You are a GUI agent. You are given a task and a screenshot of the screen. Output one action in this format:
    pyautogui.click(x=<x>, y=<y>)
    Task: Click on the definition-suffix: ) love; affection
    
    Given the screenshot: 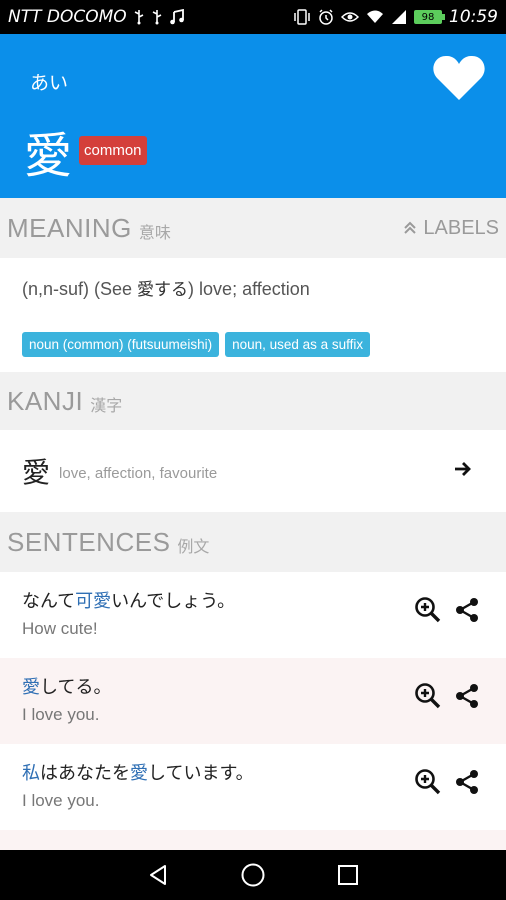 What is the action you would take?
    pyautogui.click(x=249, y=289)
    